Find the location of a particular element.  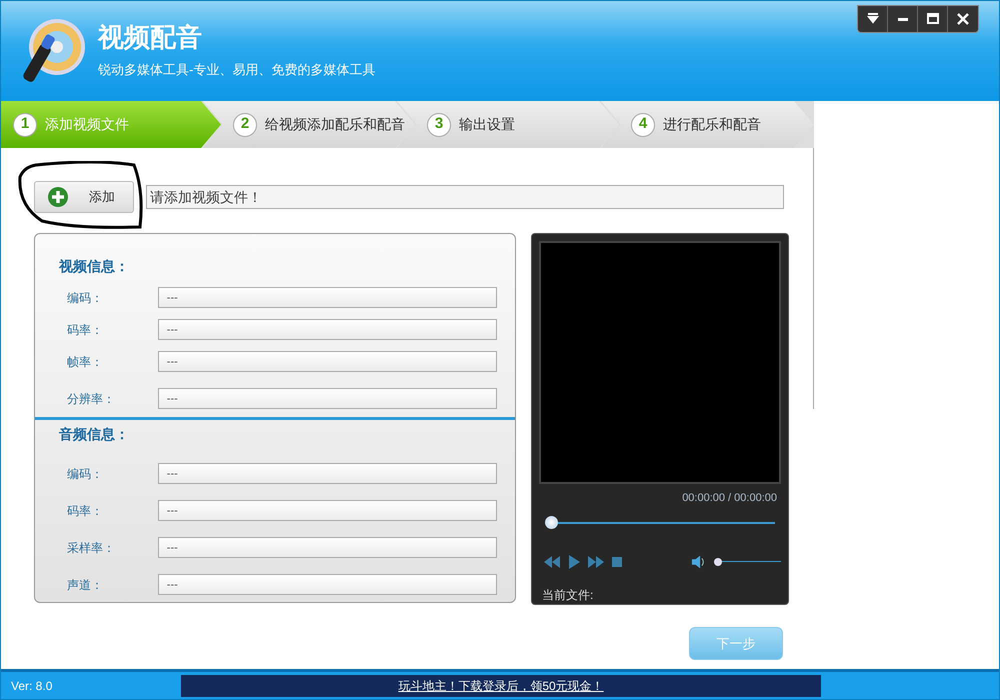

step-number: 1 is located at coordinates (25, 124).